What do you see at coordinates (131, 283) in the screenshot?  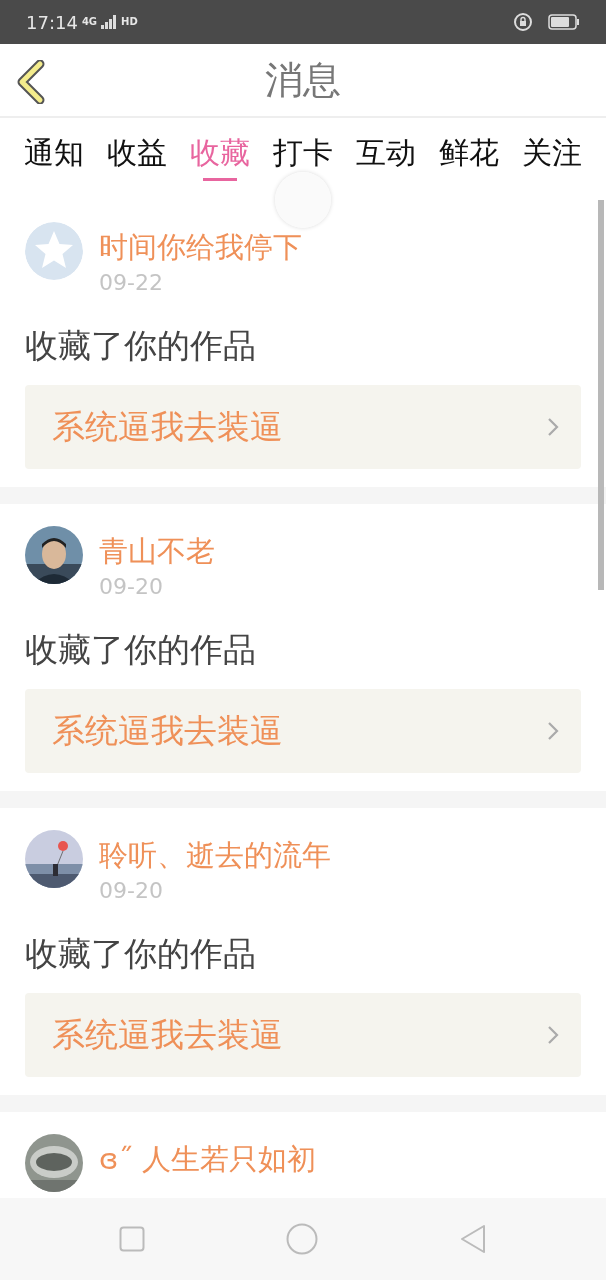 I see `message-date: 09-22` at bounding box center [131, 283].